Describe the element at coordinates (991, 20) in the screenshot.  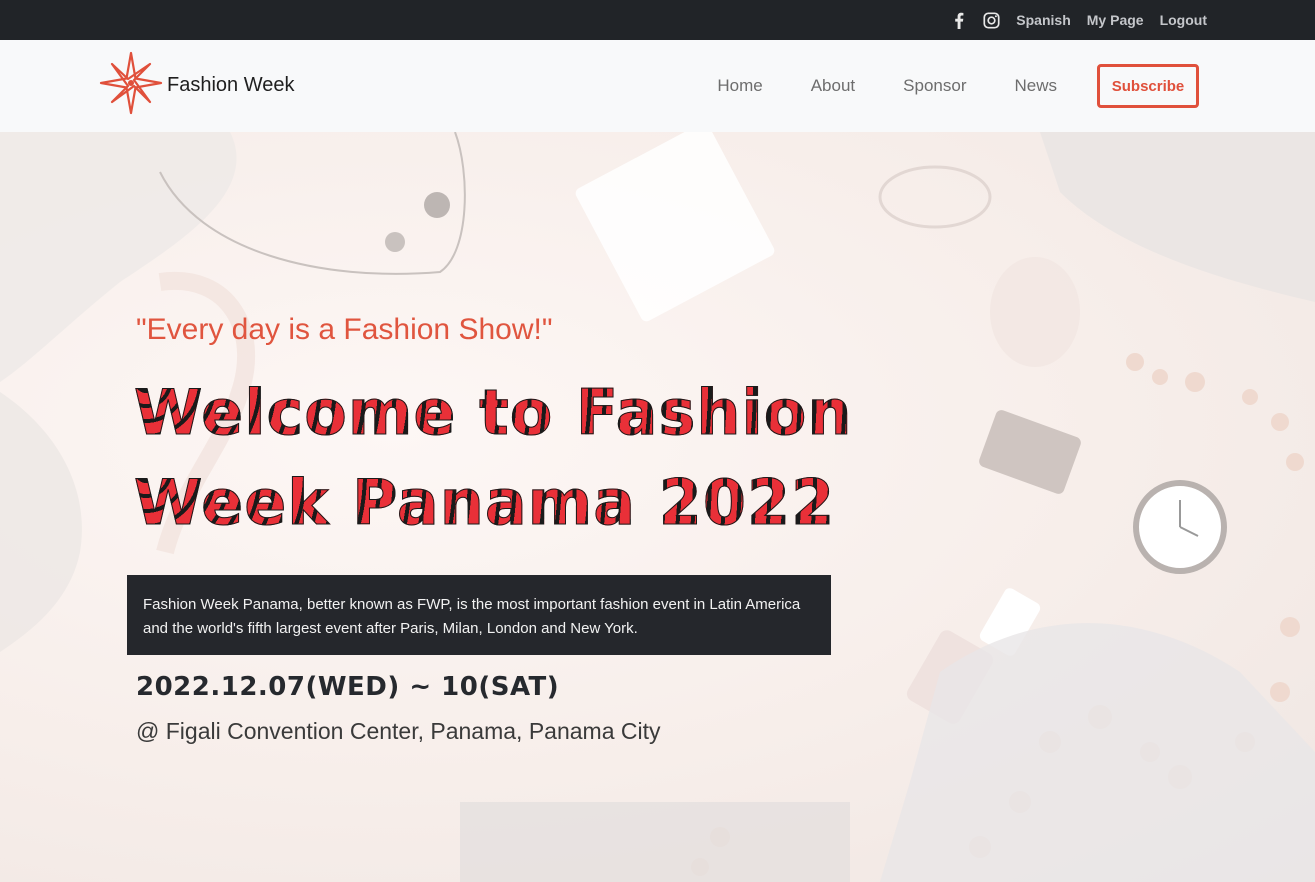
I see `instagram-icon` at that location.